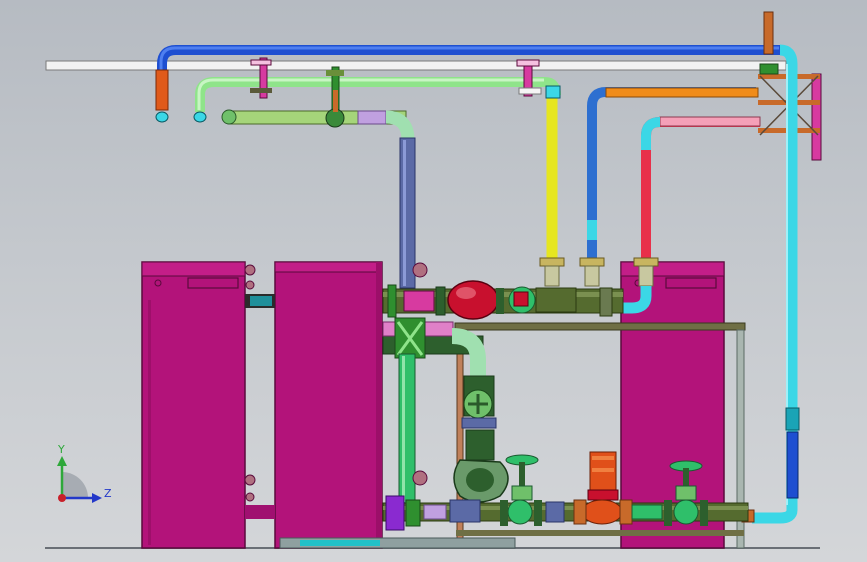 The width and height of the screenshot is (867, 562). Describe the element at coordinates (62, 498) in the screenshot. I see `x-axis-dot` at that location.